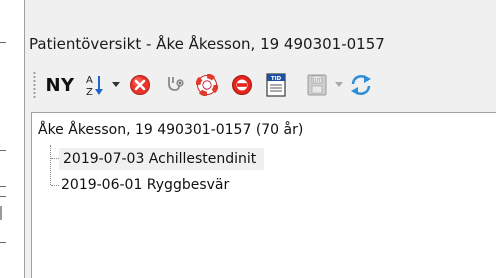 Image resolution: width=496 pixels, height=278 pixels. I want to click on new-button-label: NY, so click(60, 85).